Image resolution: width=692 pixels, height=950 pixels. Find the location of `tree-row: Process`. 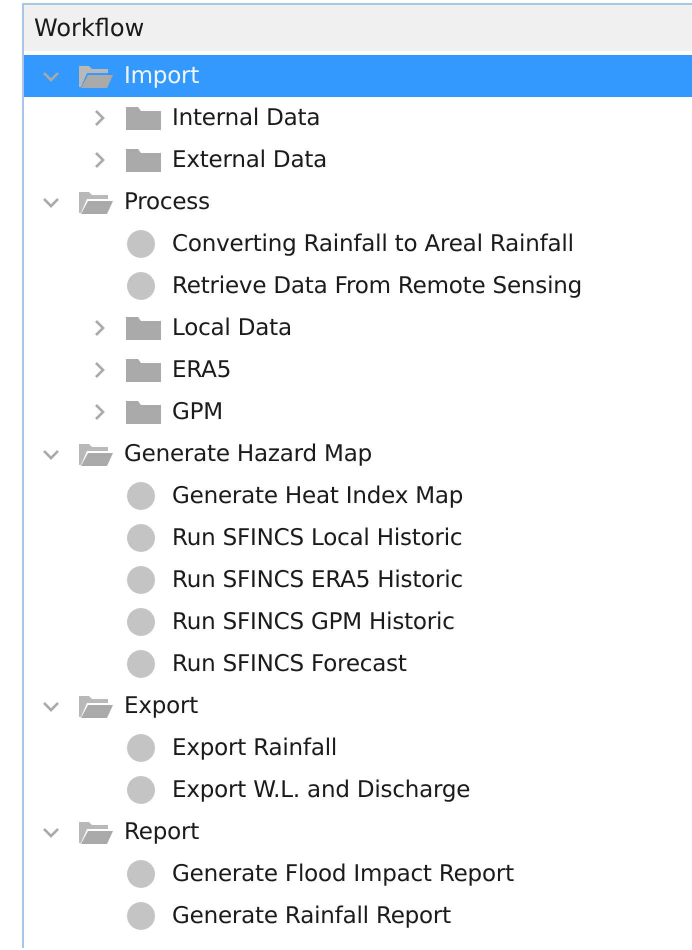

tree-row: Process is located at coordinates (358, 202).